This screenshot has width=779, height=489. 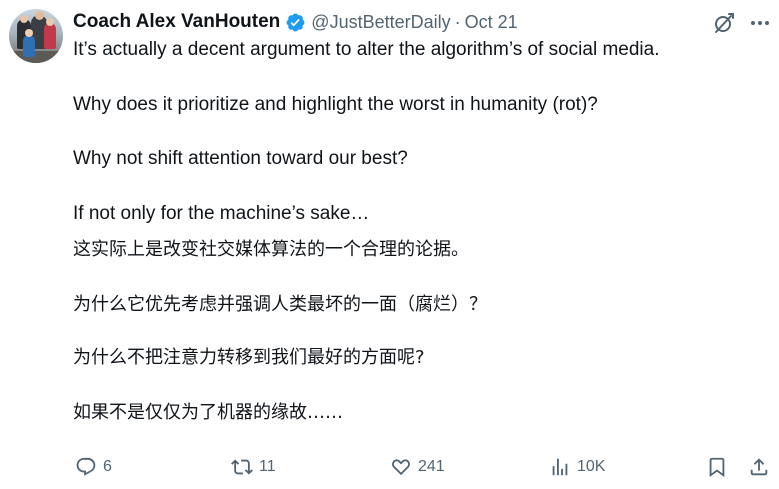 I want to click on heart-icon, so click(x=401, y=467).